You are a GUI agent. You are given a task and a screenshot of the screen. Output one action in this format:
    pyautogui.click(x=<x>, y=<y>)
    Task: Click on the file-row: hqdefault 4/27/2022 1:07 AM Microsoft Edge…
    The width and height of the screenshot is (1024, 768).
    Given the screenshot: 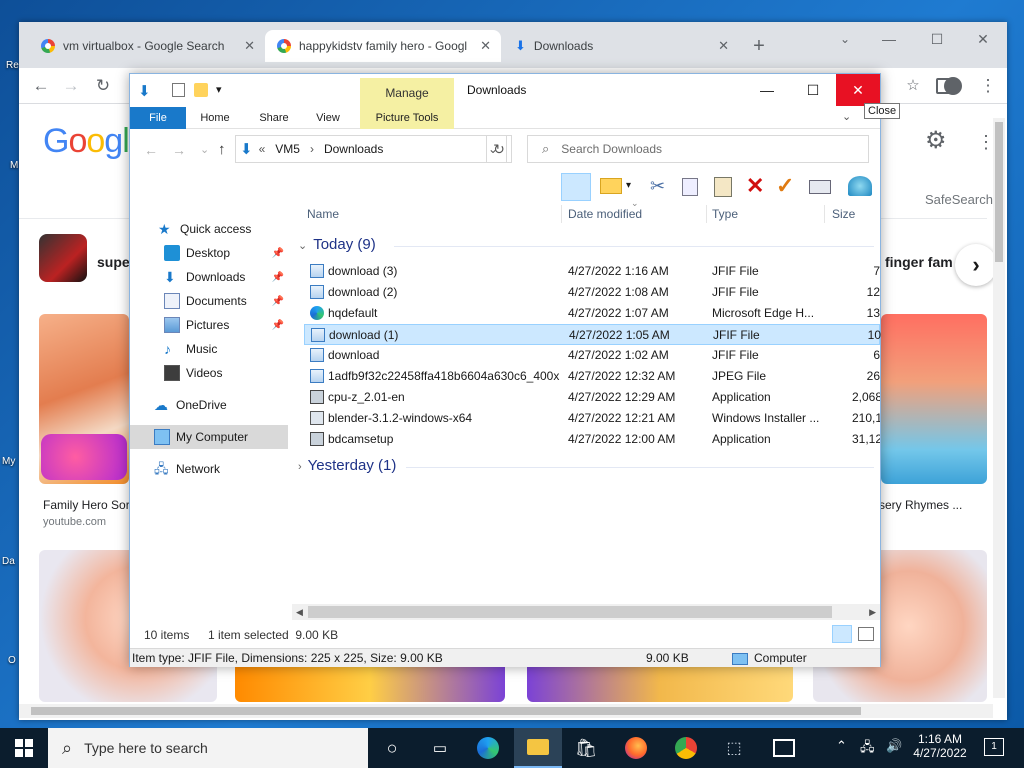 What is the action you would take?
    pyautogui.click(x=592, y=313)
    